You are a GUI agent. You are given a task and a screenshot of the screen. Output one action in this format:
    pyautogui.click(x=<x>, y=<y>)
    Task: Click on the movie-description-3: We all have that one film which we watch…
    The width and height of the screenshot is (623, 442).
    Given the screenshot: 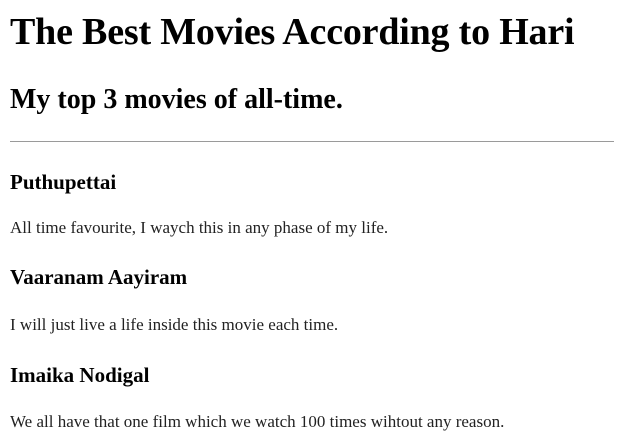 What is the action you would take?
    pyautogui.click(x=257, y=421)
    